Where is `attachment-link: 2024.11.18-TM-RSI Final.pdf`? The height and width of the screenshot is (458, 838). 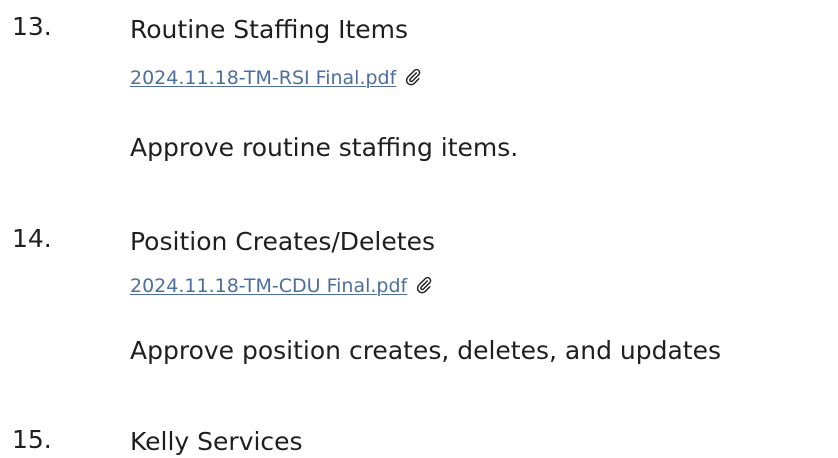 attachment-link: 2024.11.18-TM-RSI Final.pdf is located at coordinates (263, 78).